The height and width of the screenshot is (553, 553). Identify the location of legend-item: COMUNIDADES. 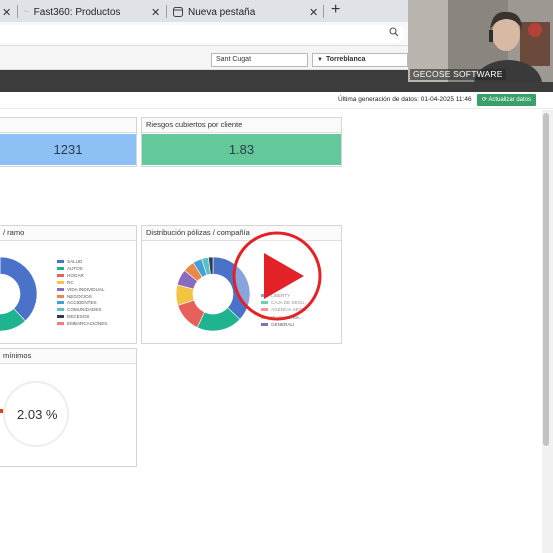
(79, 309).